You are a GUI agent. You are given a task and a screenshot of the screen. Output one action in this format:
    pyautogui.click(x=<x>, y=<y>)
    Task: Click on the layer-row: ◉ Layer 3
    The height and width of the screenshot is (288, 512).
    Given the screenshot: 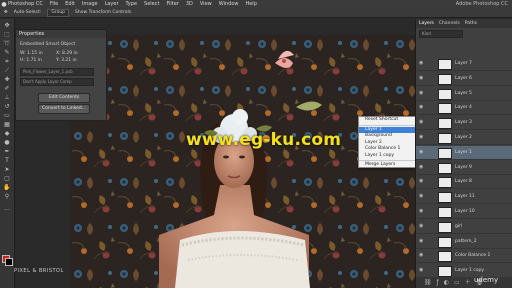 What is the action you would take?
    pyautogui.click(x=464, y=123)
    